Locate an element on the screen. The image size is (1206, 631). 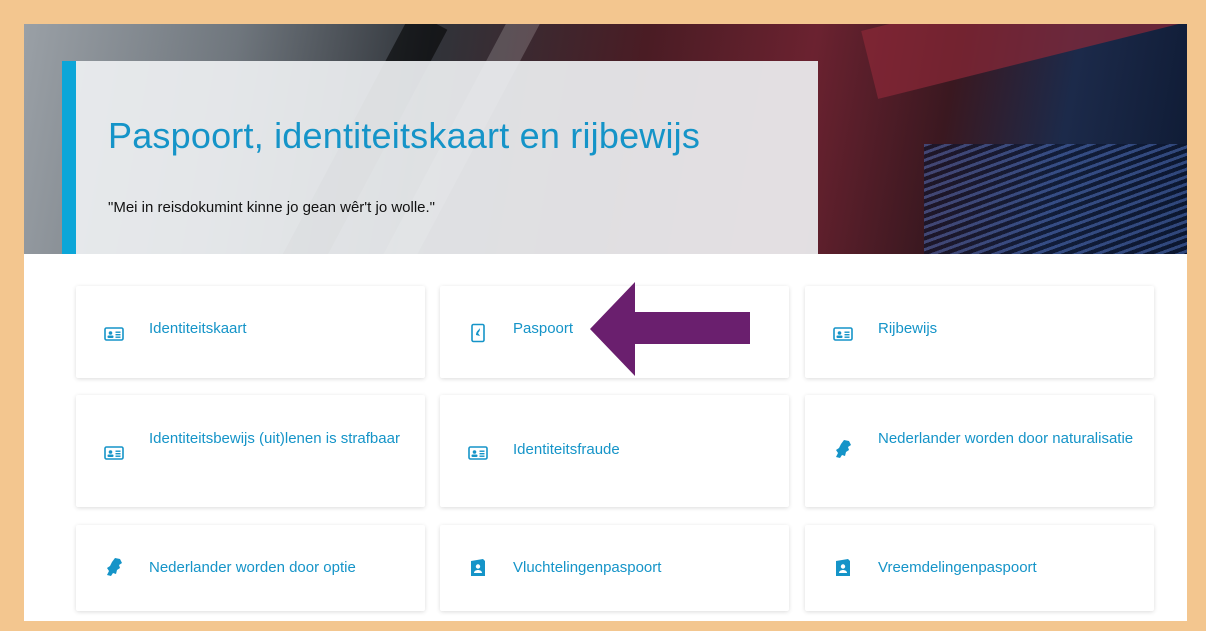
arrow-left-icon is located at coordinates (670, 329).